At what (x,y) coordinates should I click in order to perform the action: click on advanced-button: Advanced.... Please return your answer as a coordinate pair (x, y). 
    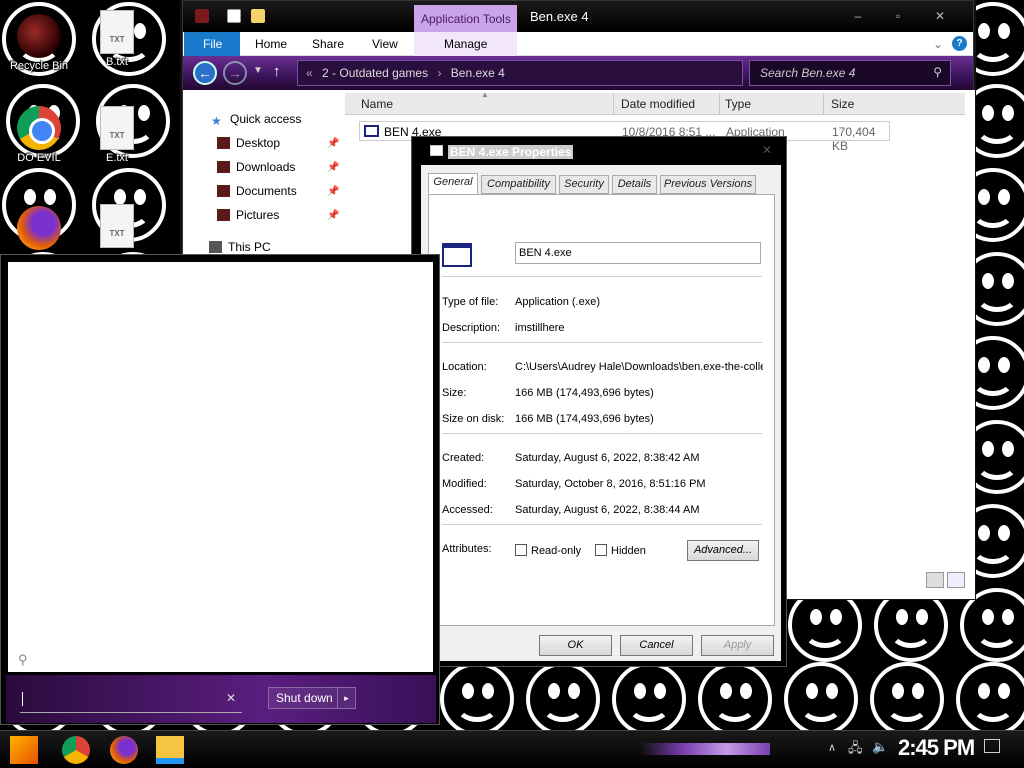
    Looking at the image, I should click on (723, 550).